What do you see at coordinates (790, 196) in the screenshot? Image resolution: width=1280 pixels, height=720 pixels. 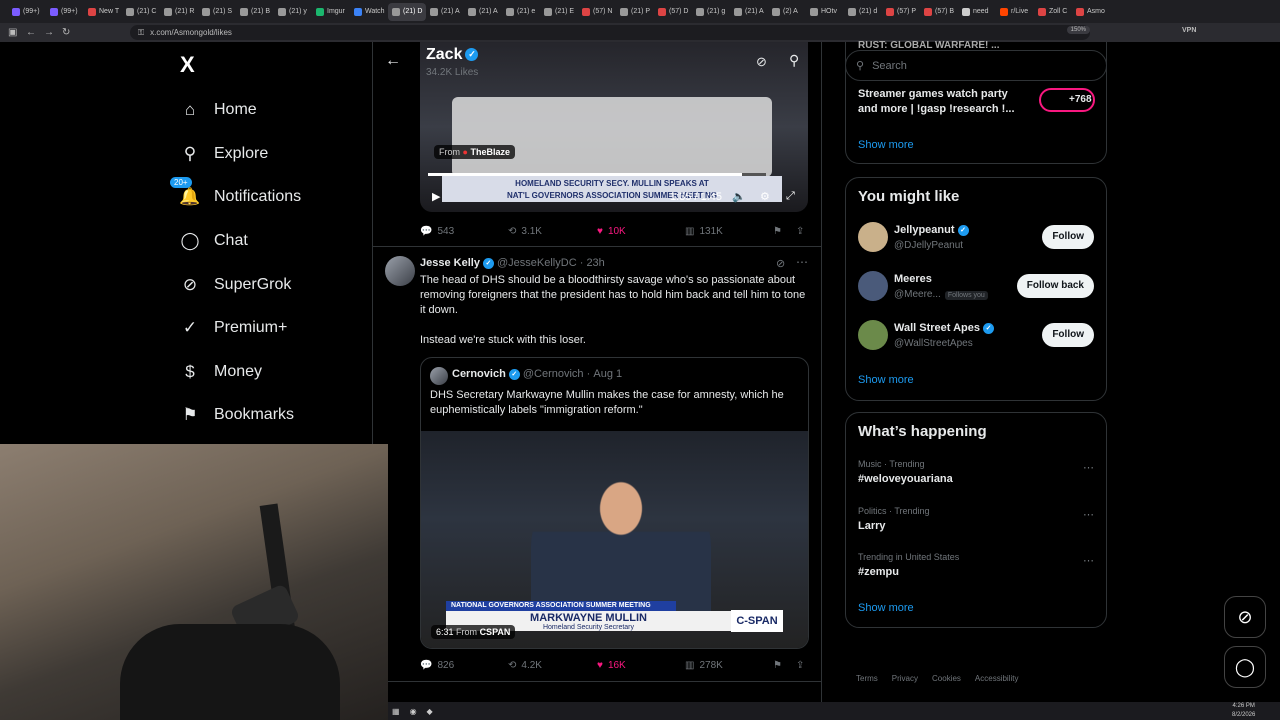 I see `fullscreen-icon: ⤢` at bounding box center [790, 196].